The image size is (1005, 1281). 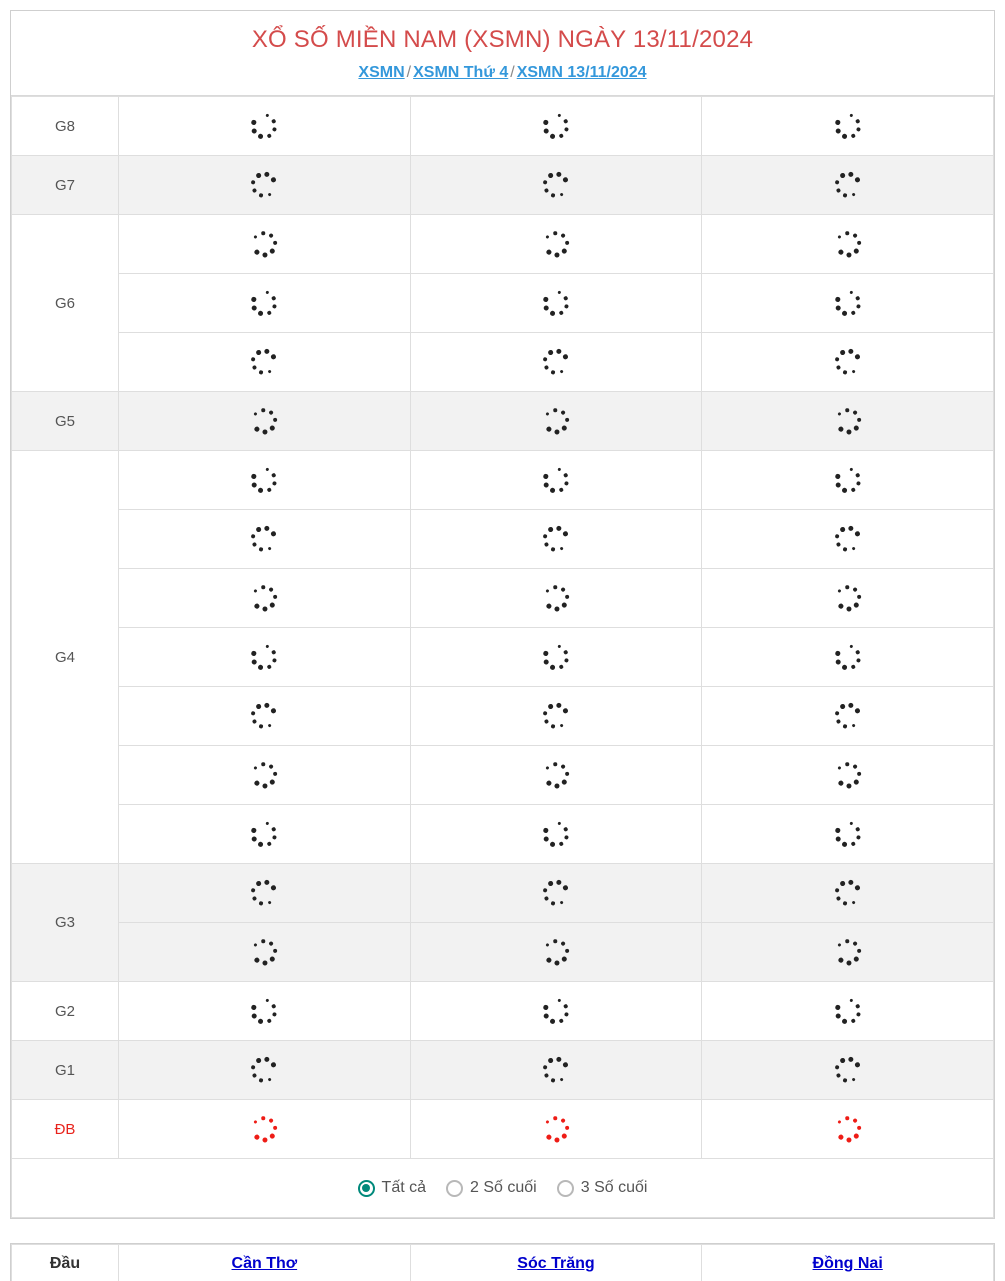 I want to click on table-row: ĐB, so click(x=502, y=1129).